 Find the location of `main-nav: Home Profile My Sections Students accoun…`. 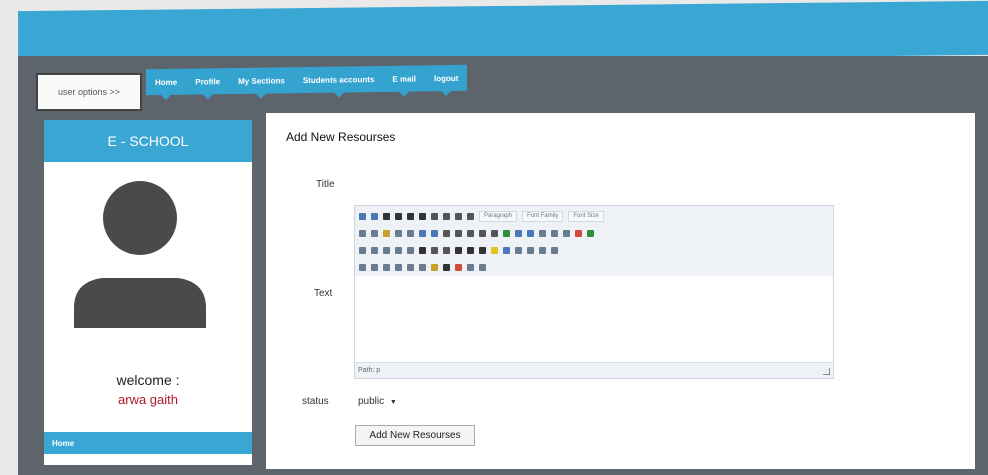

main-nav: Home Profile My Sections Students accoun… is located at coordinates (307, 80).